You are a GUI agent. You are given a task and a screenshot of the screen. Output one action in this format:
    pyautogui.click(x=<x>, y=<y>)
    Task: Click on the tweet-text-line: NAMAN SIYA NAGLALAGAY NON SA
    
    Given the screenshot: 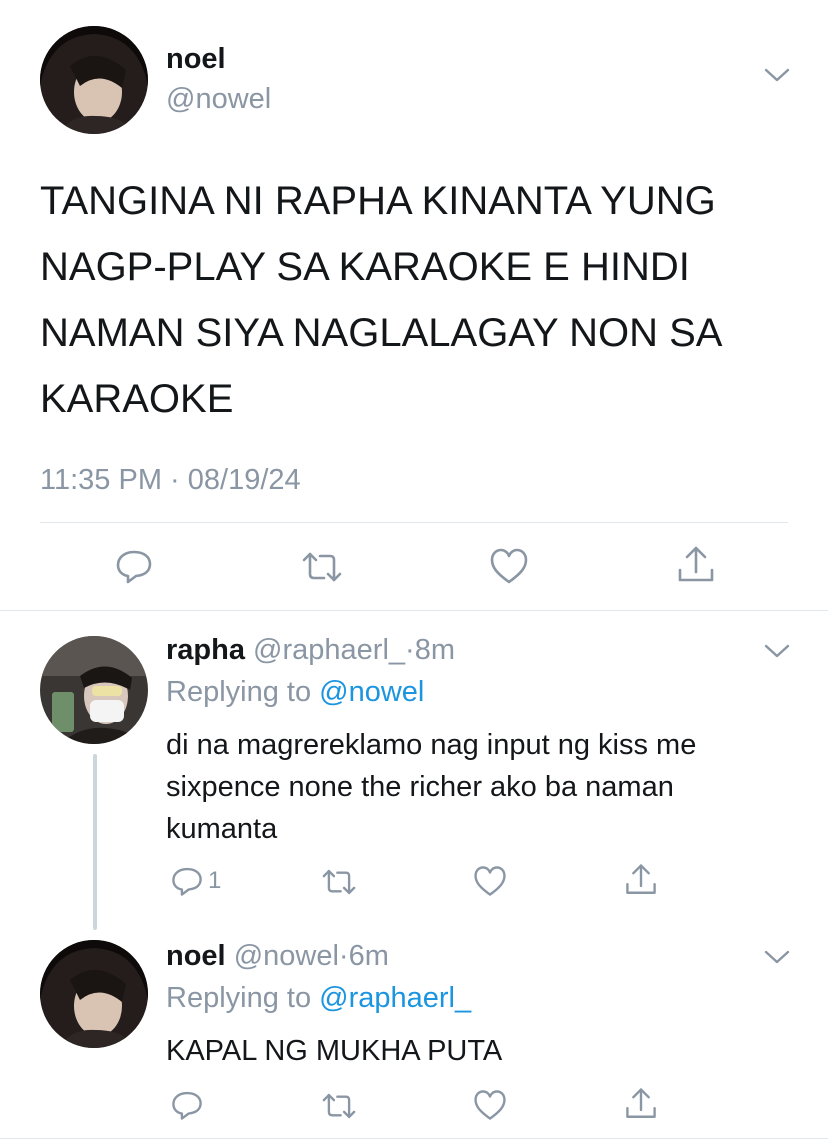 What is the action you would take?
    pyautogui.click(x=381, y=333)
    